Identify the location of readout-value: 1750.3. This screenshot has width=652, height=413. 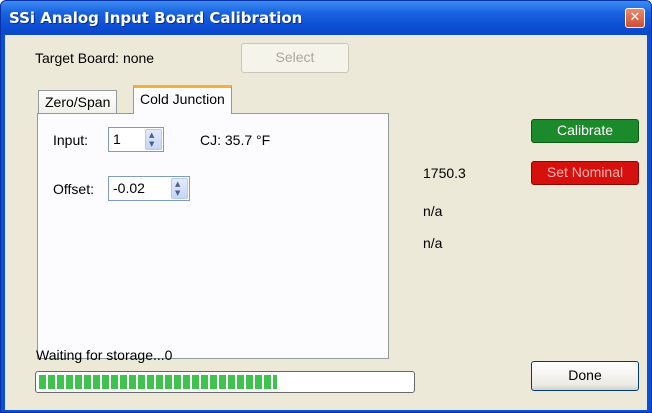
(444, 173).